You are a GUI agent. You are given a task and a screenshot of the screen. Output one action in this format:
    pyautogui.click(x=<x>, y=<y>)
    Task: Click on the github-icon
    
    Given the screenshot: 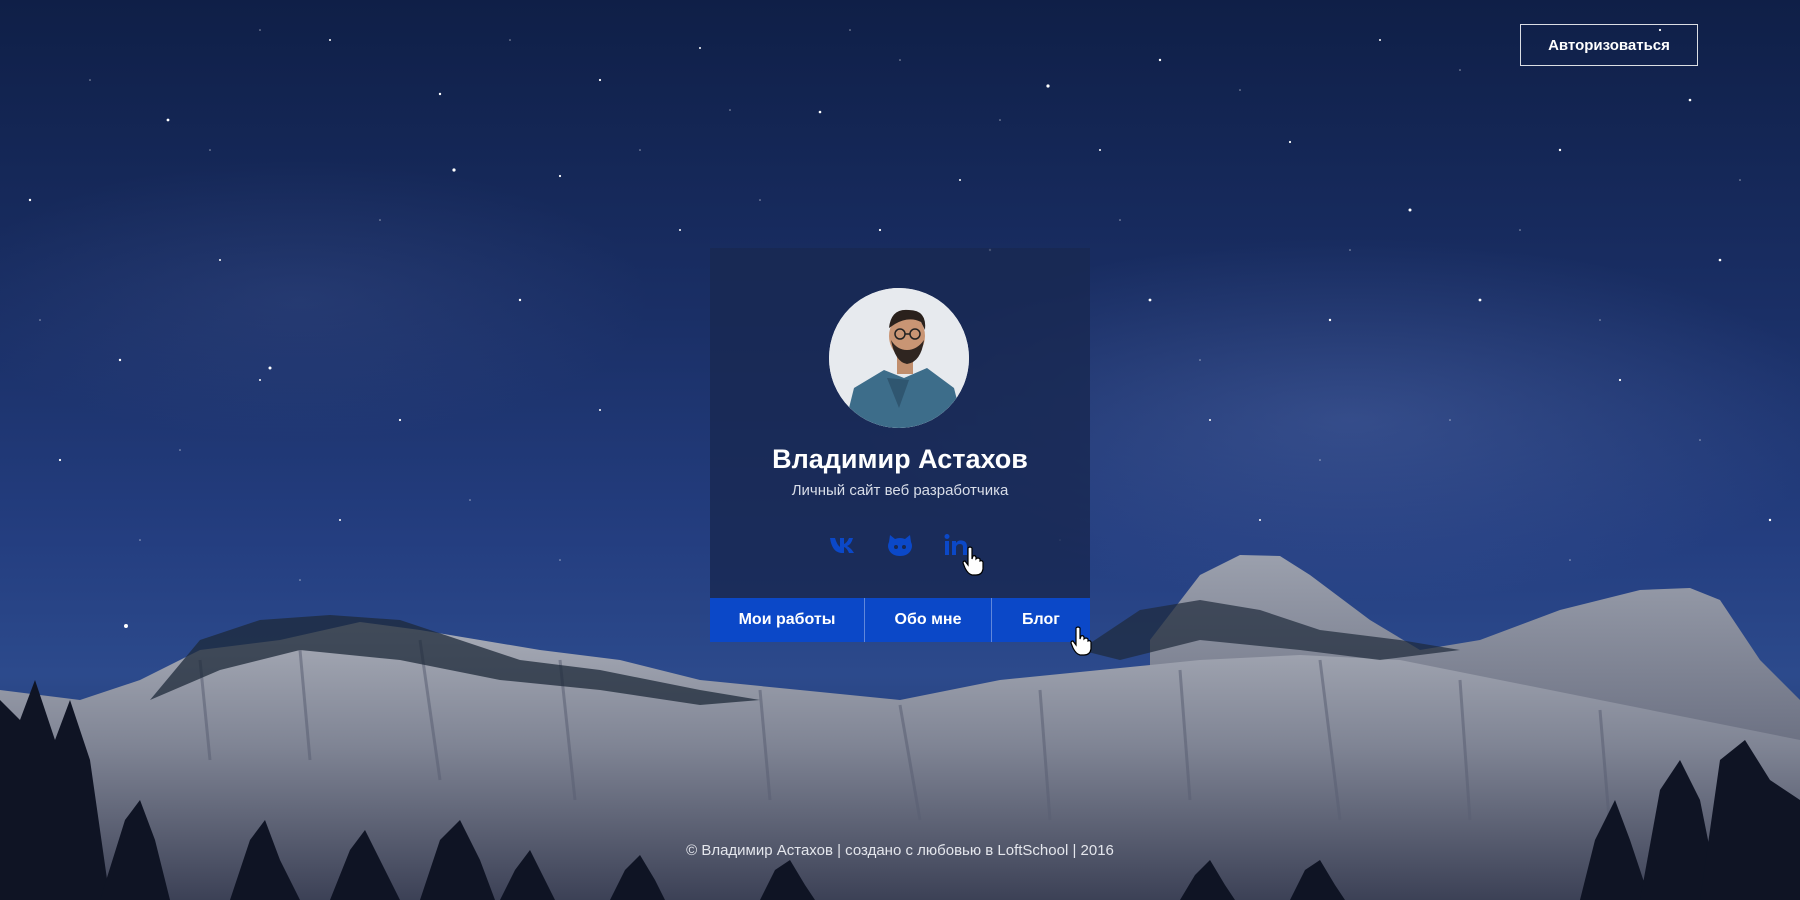 What is the action you would take?
    pyautogui.click(x=900, y=545)
    